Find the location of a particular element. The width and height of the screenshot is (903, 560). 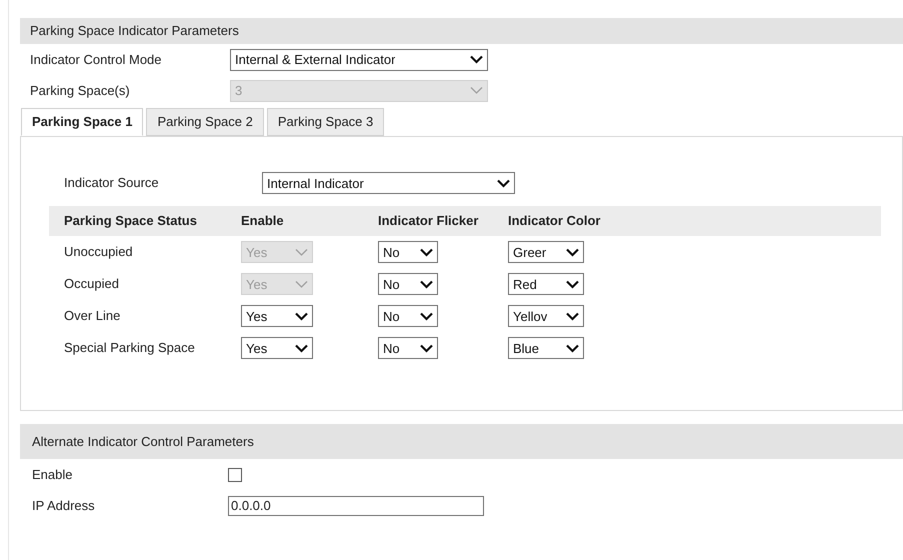

table-cell-text: Special Parking Space is located at coordinates (130, 348).